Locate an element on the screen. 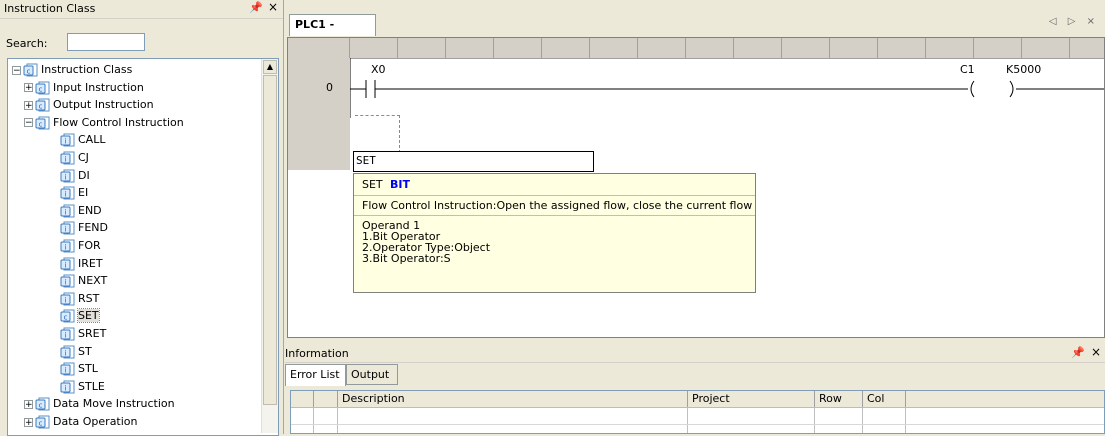  tree-item: + c Data Operation is located at coordinates (81, 422).